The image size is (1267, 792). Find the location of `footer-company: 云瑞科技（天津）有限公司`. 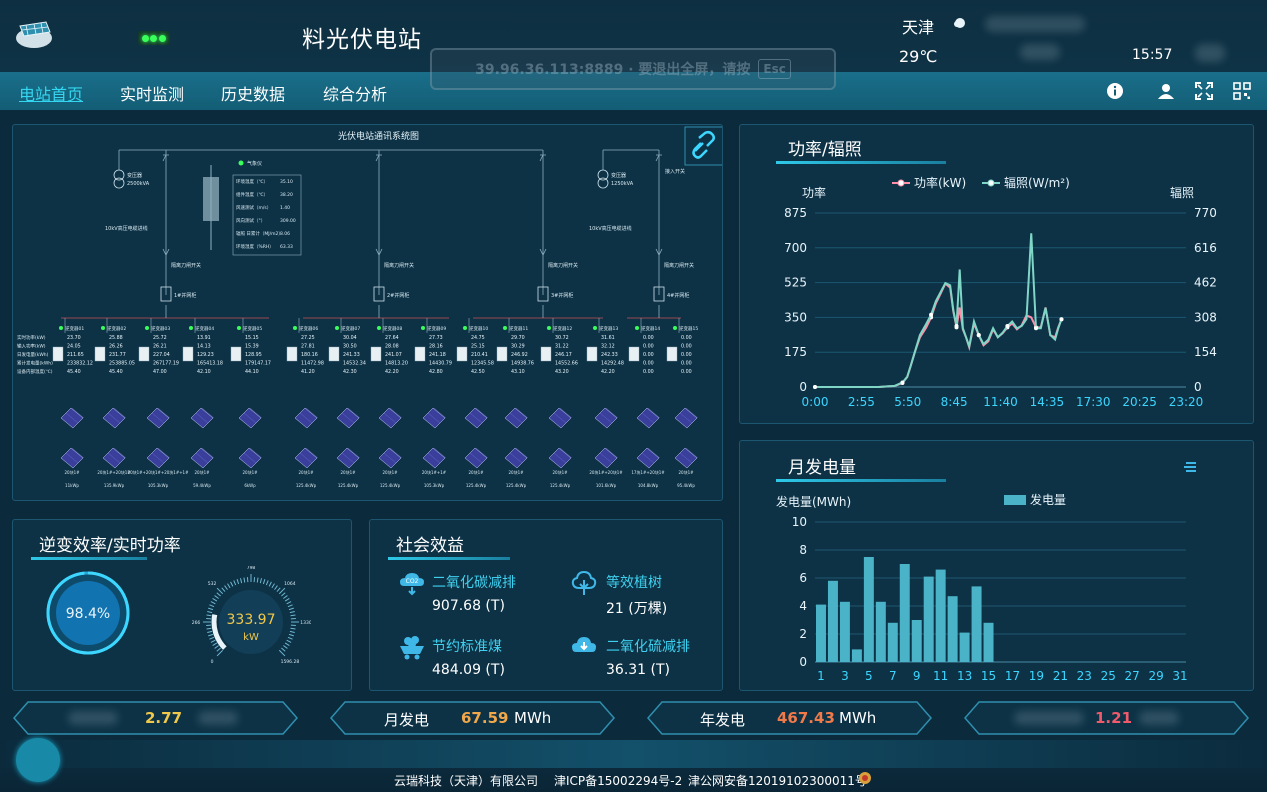

footer-company: 云瑞科技（天津）有限公司 is located at coordinates (466, 781).